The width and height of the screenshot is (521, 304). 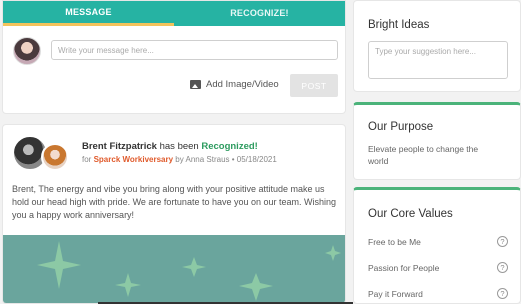 What do you see at coordinates (259, 13) in the screenshot?
I see `tab-recognize: RECOGNIZE!` at bounding box center [259, 13].